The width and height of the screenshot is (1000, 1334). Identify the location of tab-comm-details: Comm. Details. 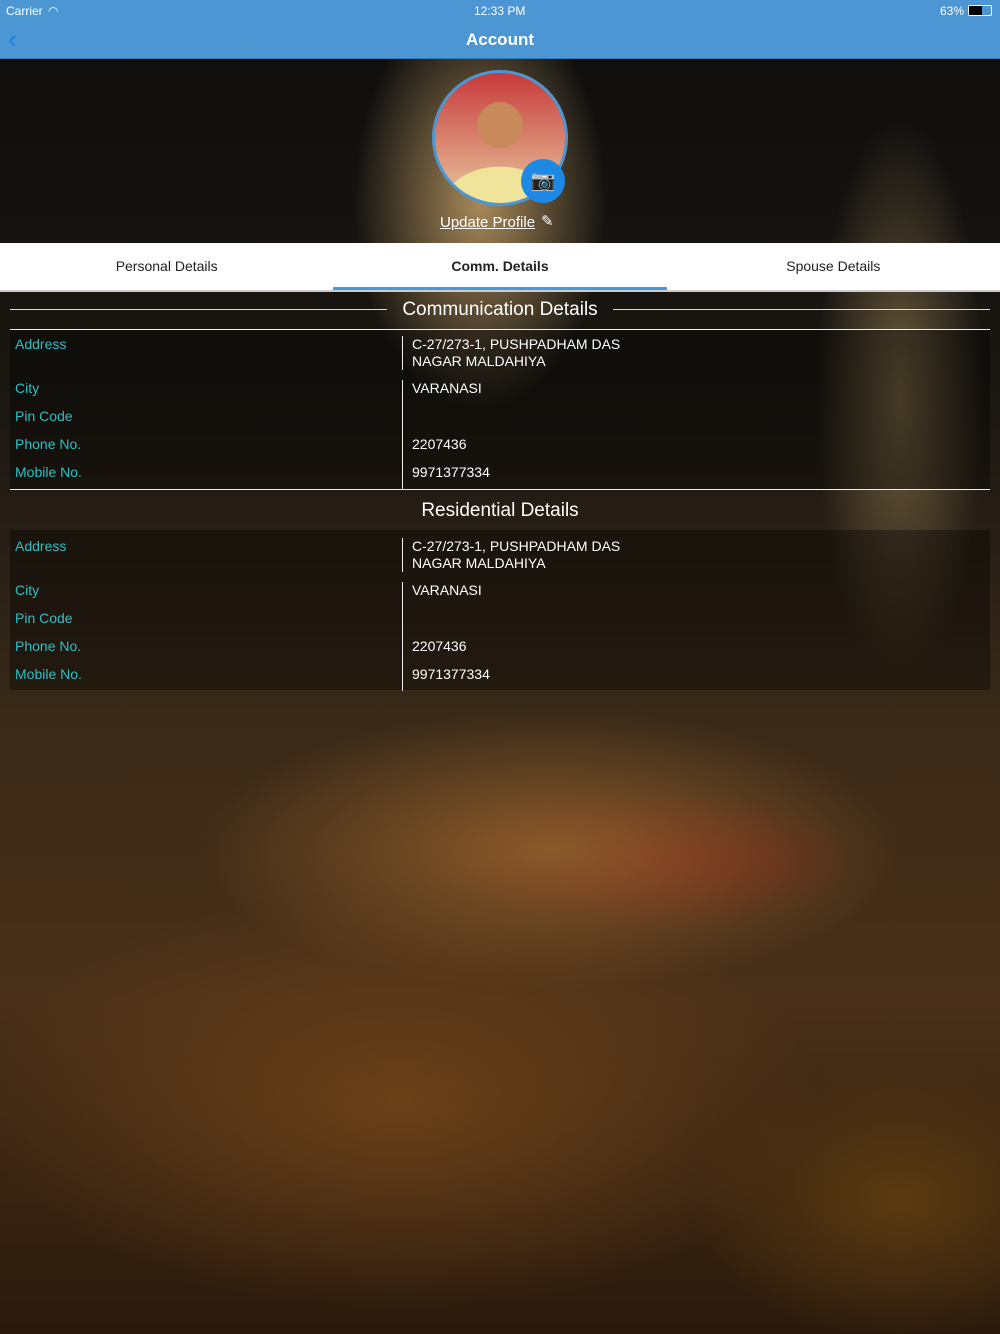
(500, 266).